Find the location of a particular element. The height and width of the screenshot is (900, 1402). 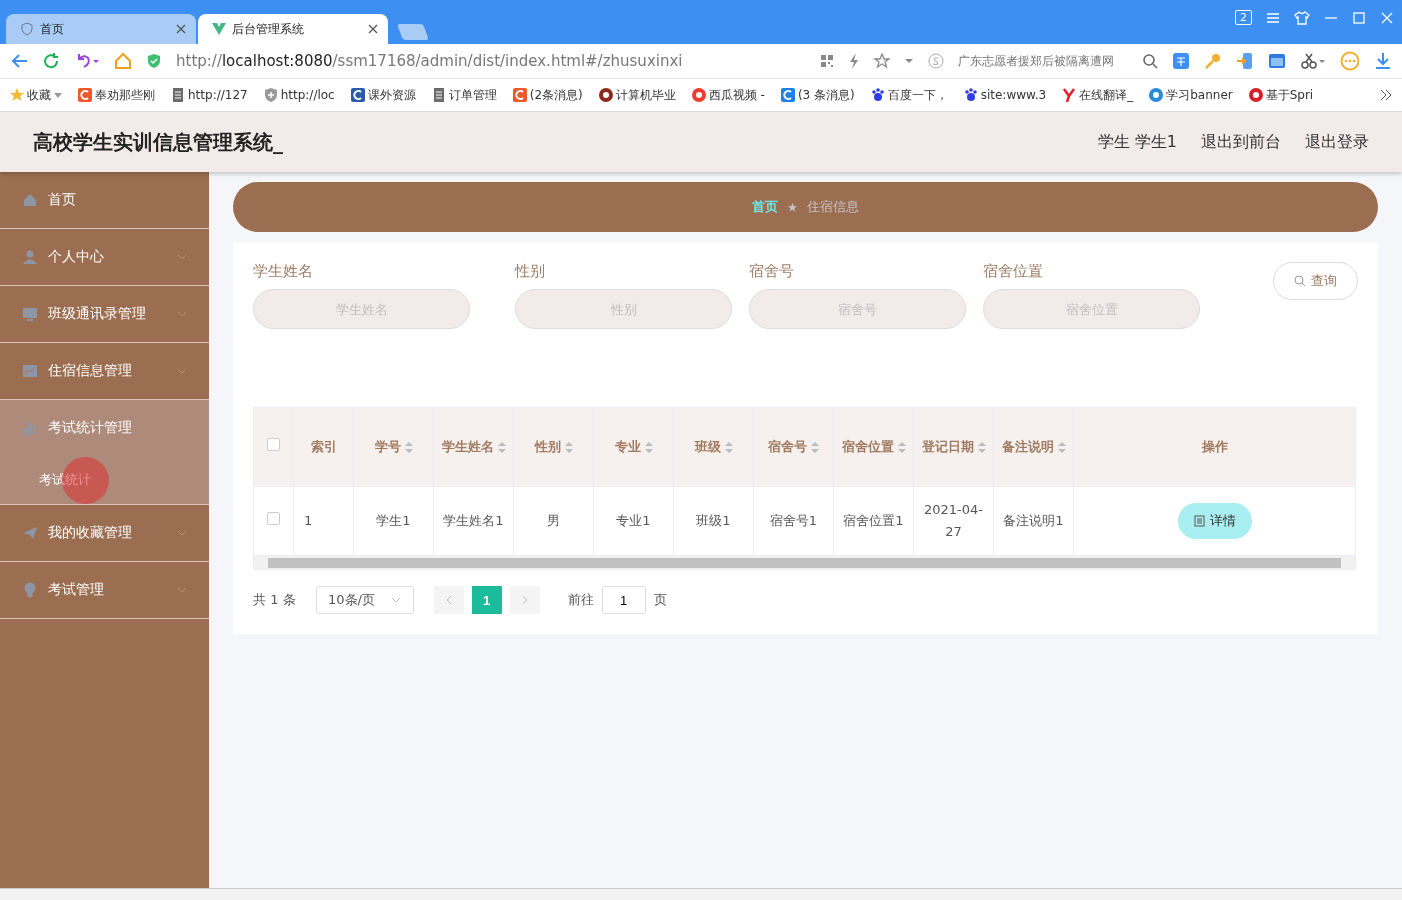

sidebar-item: 考试管理 is located at coordinates (104, 590).